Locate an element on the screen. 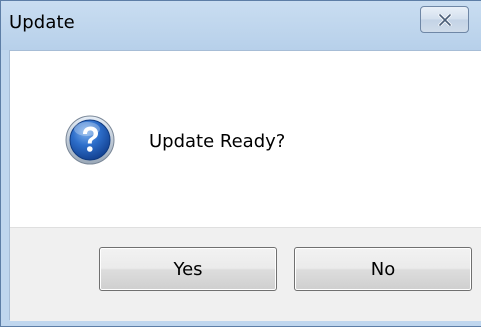 Image resolution: width=481 pixels, height=327 pixels. yes-button: Yes is located at coordinates (188, 269).